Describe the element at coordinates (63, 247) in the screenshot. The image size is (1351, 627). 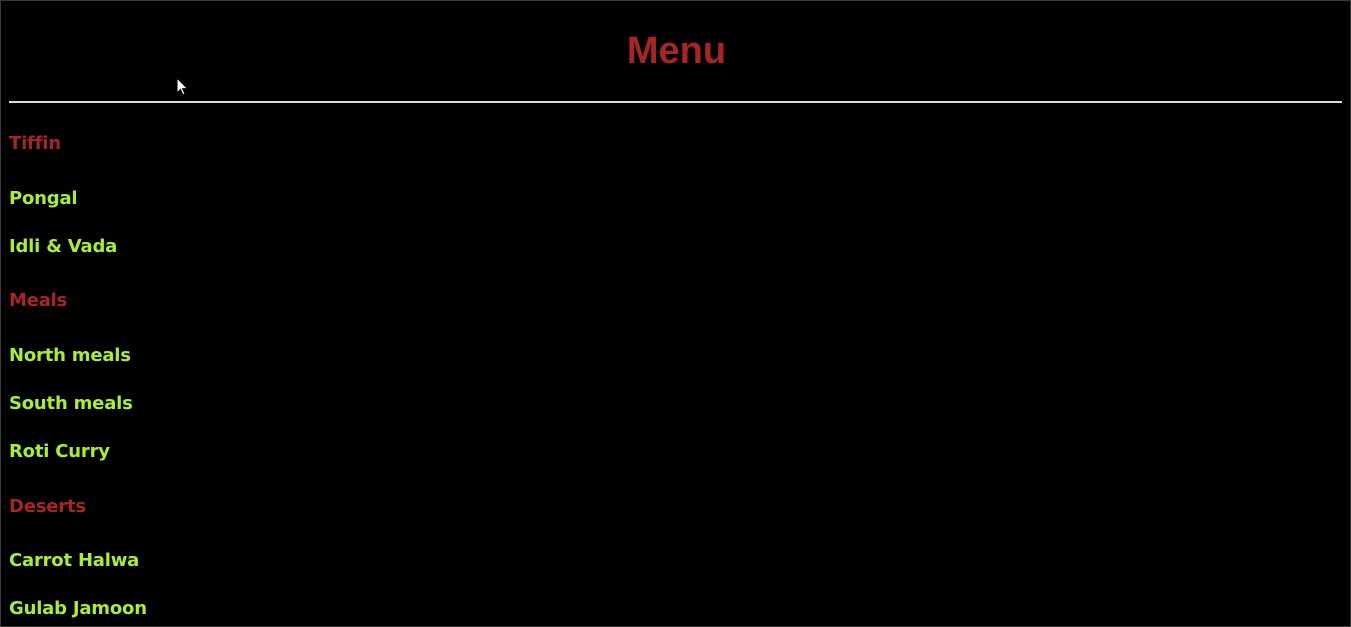
I see `menu-item-idli-vada: Idli & Vada` at that location.